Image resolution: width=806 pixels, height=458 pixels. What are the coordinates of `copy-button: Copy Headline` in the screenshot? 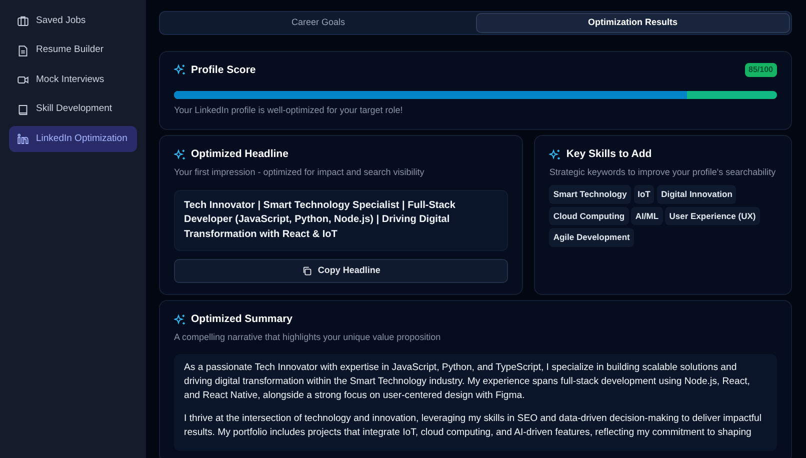 It's located at (341, 270).